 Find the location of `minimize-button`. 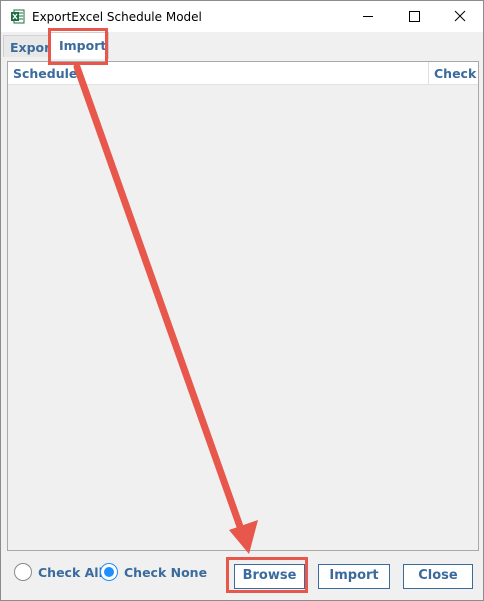

minimize-button is located at coordinates (368, 16).